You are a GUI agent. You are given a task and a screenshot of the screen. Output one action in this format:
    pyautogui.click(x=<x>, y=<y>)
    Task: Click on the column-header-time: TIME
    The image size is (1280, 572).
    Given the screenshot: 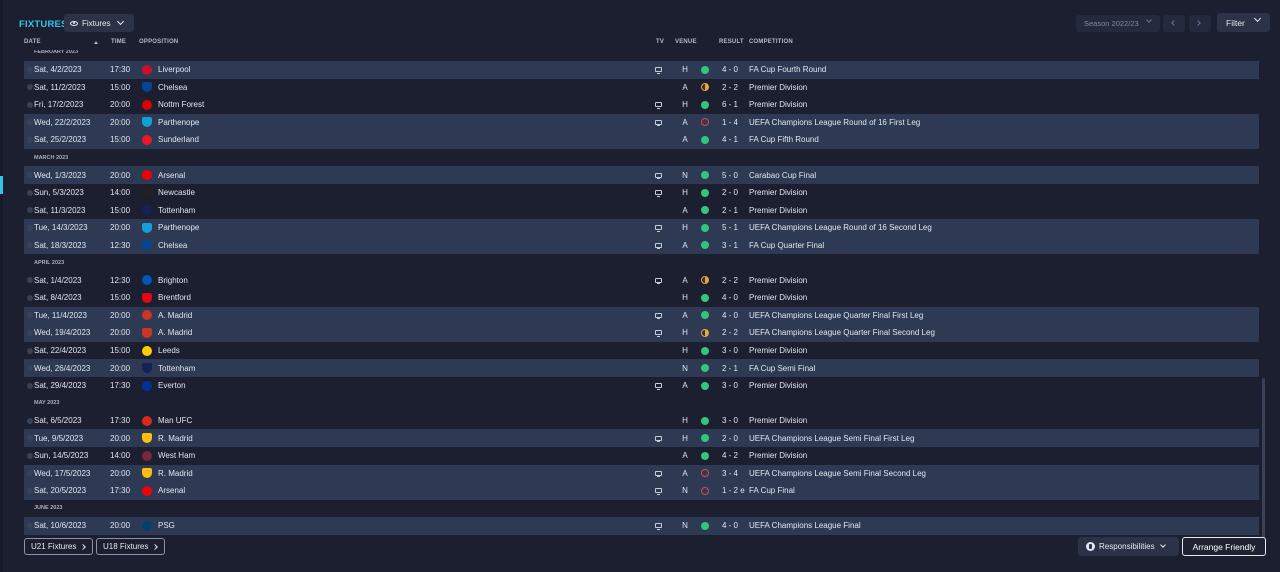 What is the action you would take?
    pyautogui.click(x=118, y=44)
    